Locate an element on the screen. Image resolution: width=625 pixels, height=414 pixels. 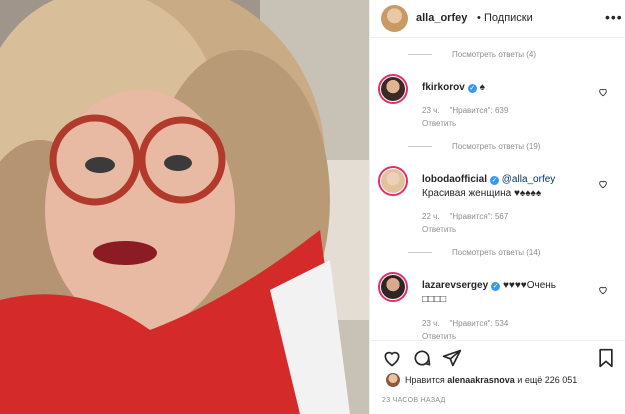
liker-username: alenaakrasnova is located at coordinates (481, 380).